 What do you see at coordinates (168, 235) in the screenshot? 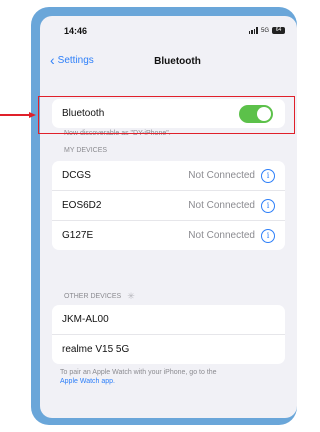
I see `device-row-g127e: G127E Not Connected i` at bounding box center [168, 235].